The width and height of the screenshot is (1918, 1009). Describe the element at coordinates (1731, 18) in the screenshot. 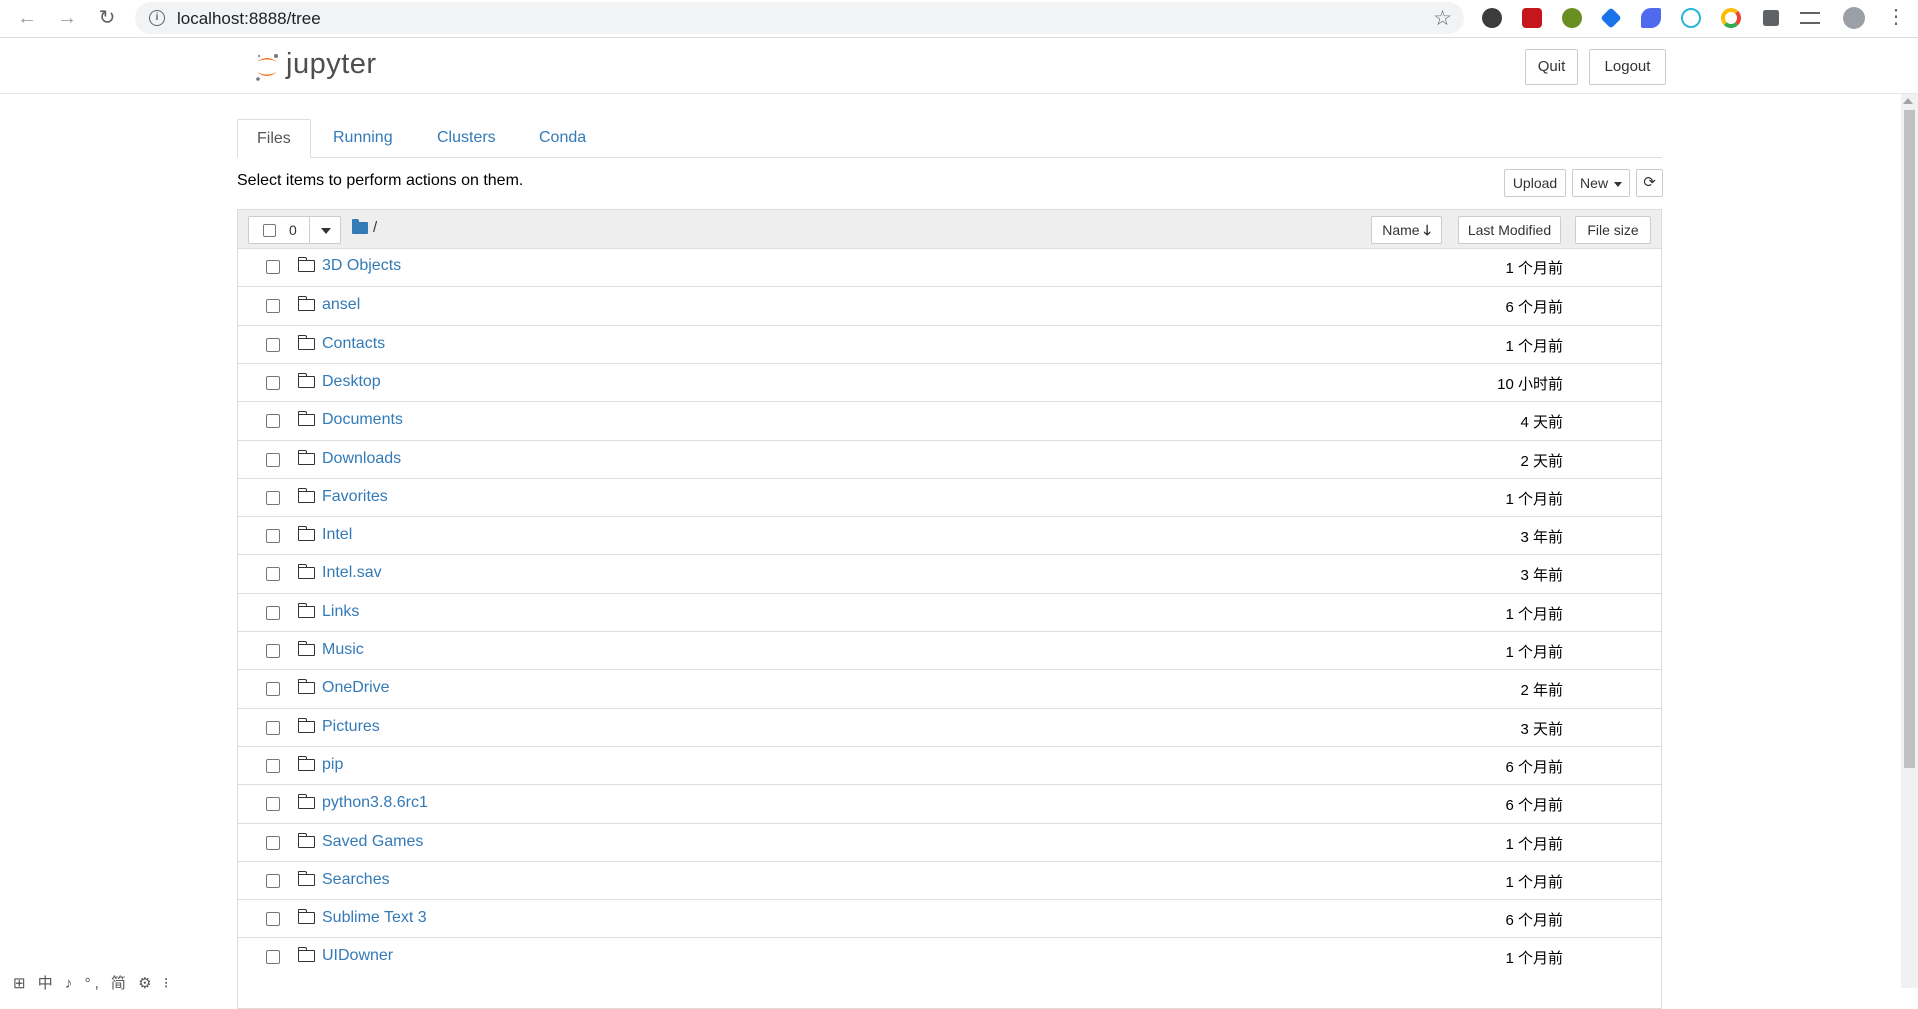

I see `extension-7-icon` at that location.